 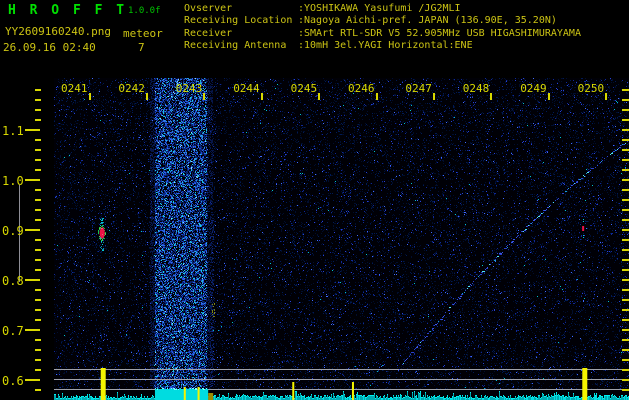 I want to click on time-label: 0241, so click(x=74, y=88).